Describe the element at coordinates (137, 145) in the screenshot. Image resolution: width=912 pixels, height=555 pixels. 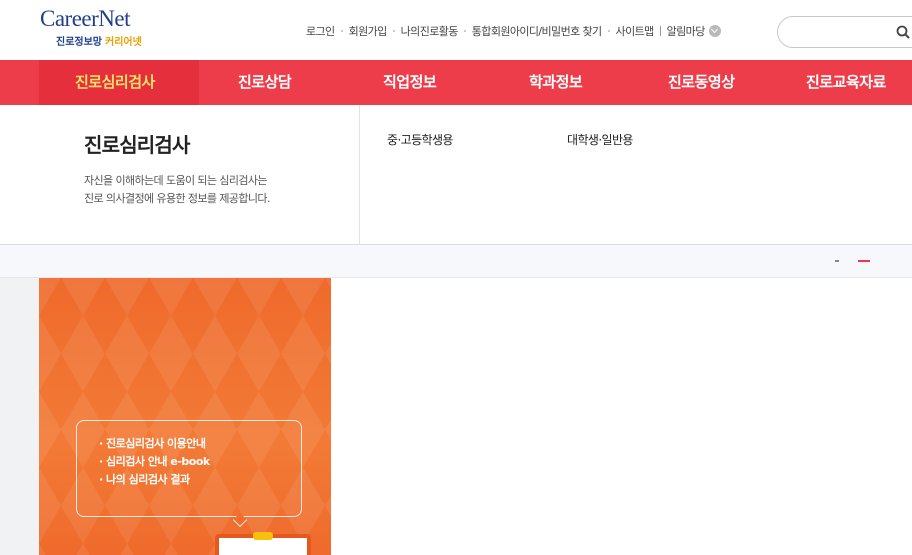
I see `mega-menu-title: 진로심리검사` at that location.